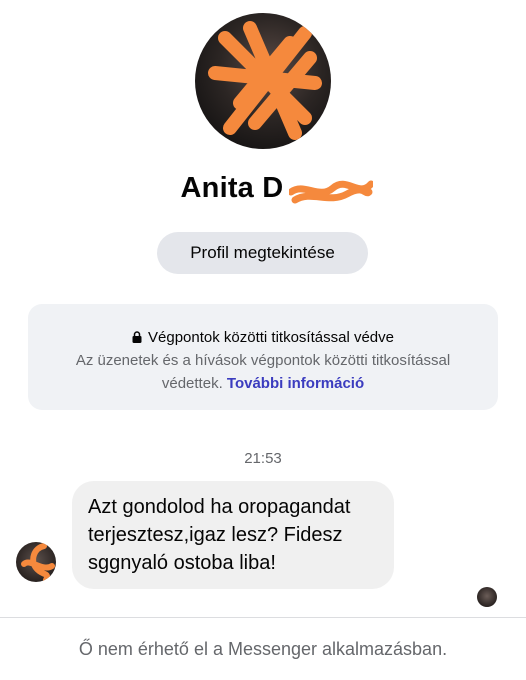 Image resolution: width=526 pixels, height=680 pixels. I want to click on lock-icon, so click(137, 336).